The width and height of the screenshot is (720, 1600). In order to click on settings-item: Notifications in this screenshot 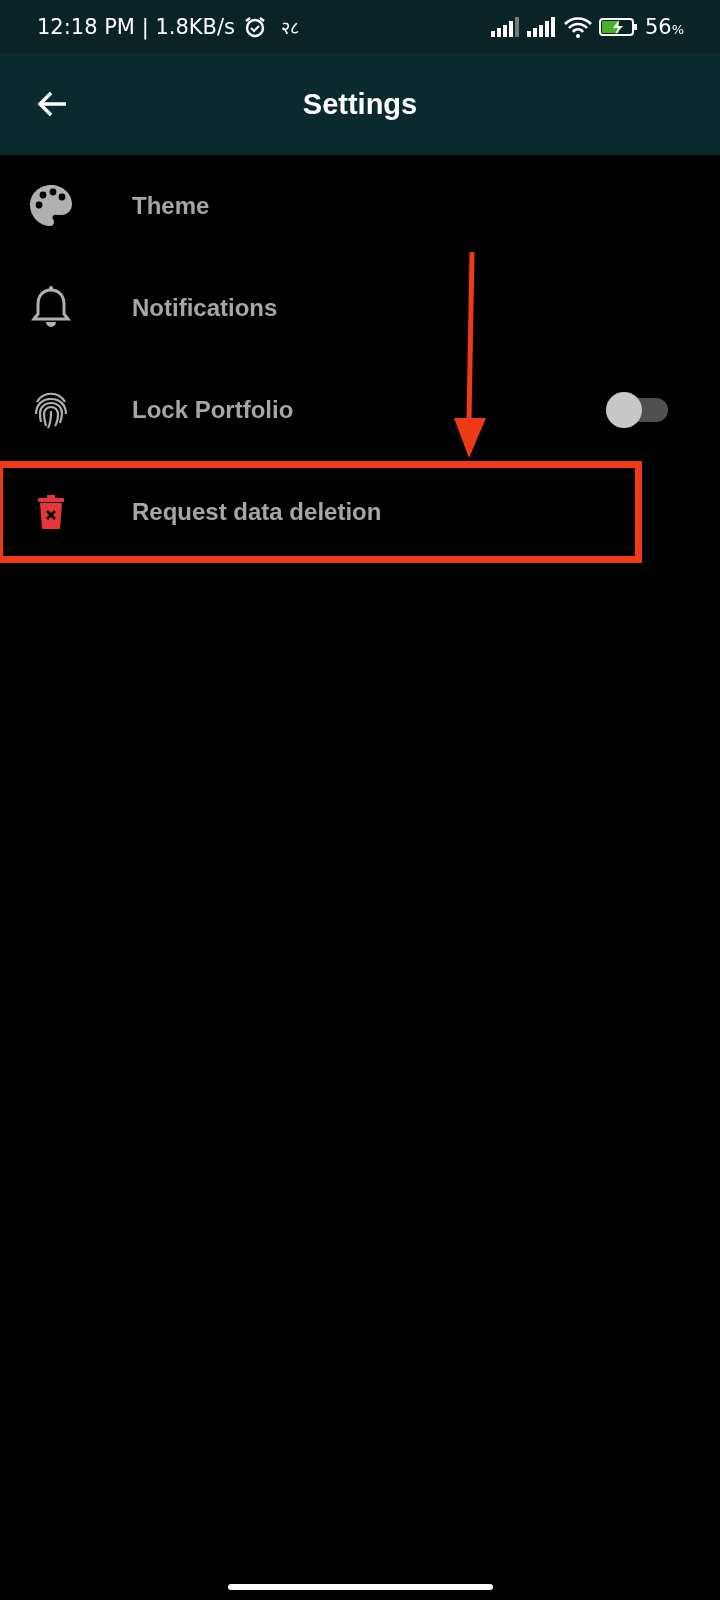, I will do `click(360, 308)`.